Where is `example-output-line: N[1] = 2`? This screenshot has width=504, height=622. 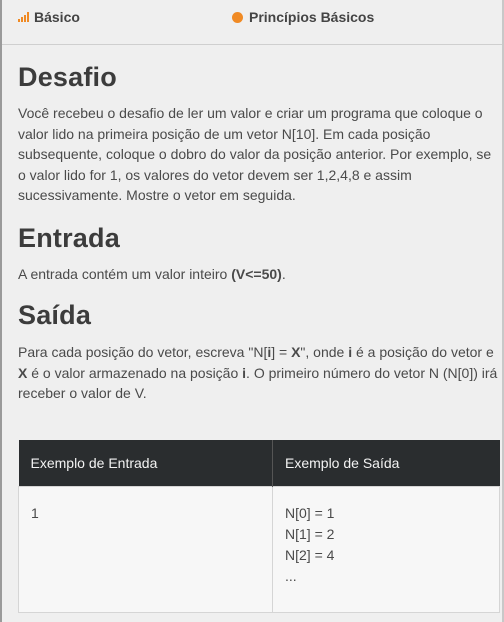
example-output-line: N[1] = 2 is located at coordinates (310, 534).